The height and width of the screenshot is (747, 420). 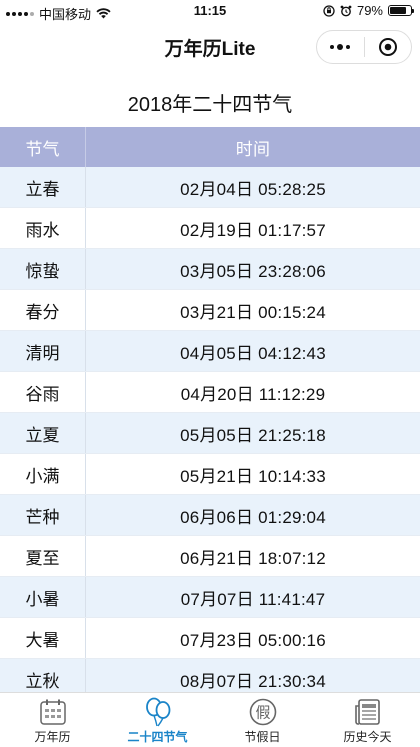 What do you see at coordinates (210, 11) in the screenshot?
I see `status-bar: 中国移动 11:15 79%` at bounding box center [210, 11].